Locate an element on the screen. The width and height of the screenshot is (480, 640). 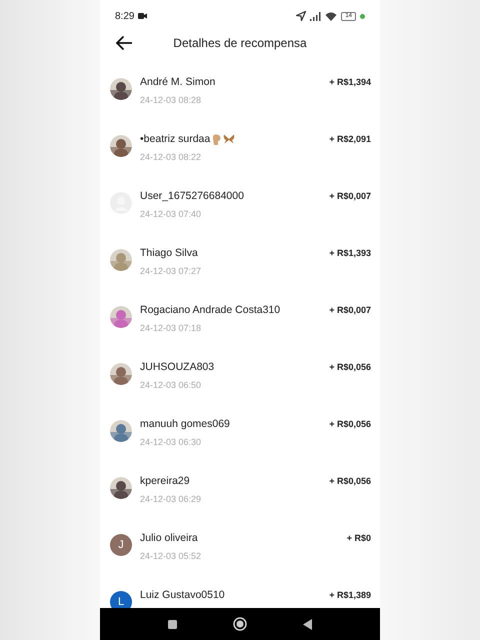
transaction-date: 24-12-03 07:18 is located at coordinates (171, 328).